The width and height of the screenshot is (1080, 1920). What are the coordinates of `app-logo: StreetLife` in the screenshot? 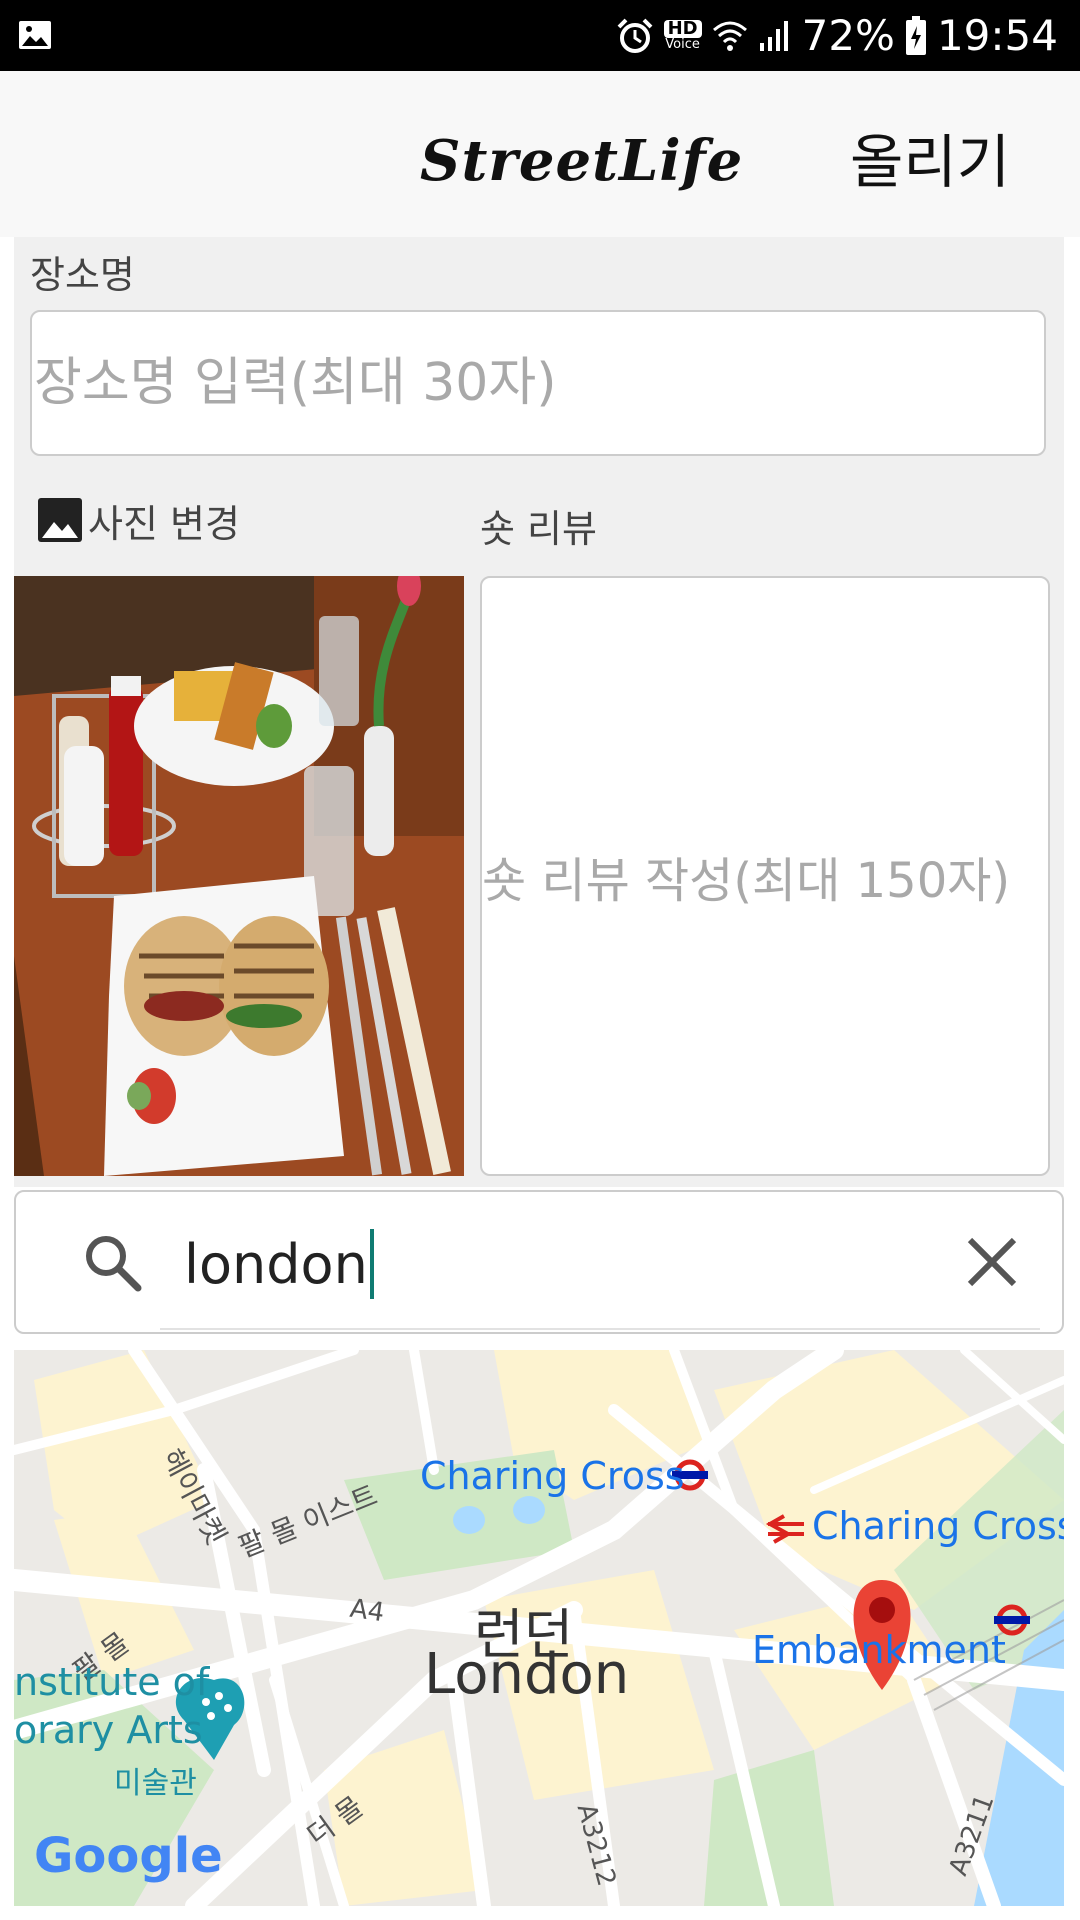 It's located at (582, 161).